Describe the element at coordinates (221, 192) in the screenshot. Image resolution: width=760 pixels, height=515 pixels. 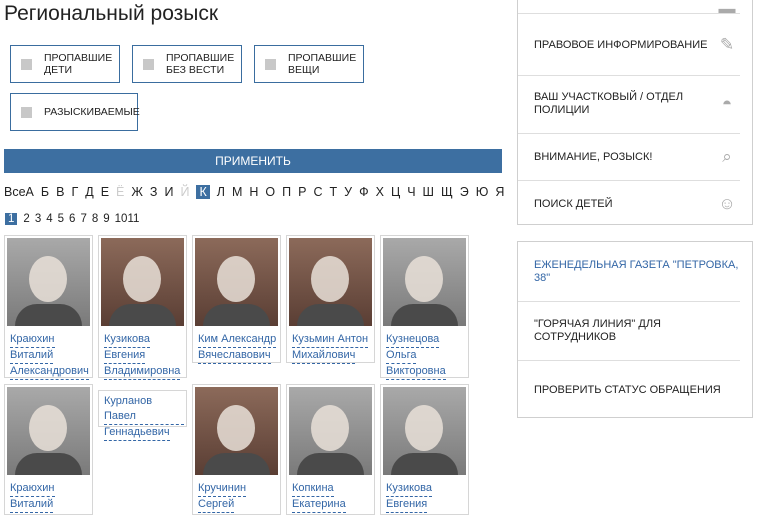
I see `letter-Л: Л` at that location.